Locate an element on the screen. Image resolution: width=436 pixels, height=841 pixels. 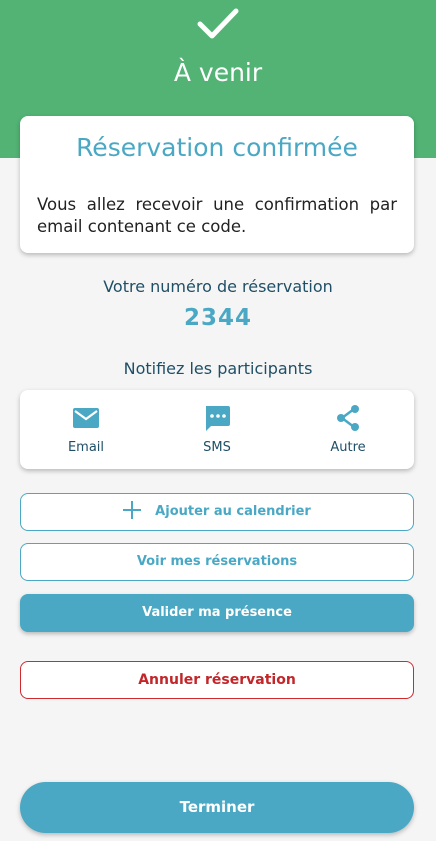
email-icon is located at coordinates (86, 418).